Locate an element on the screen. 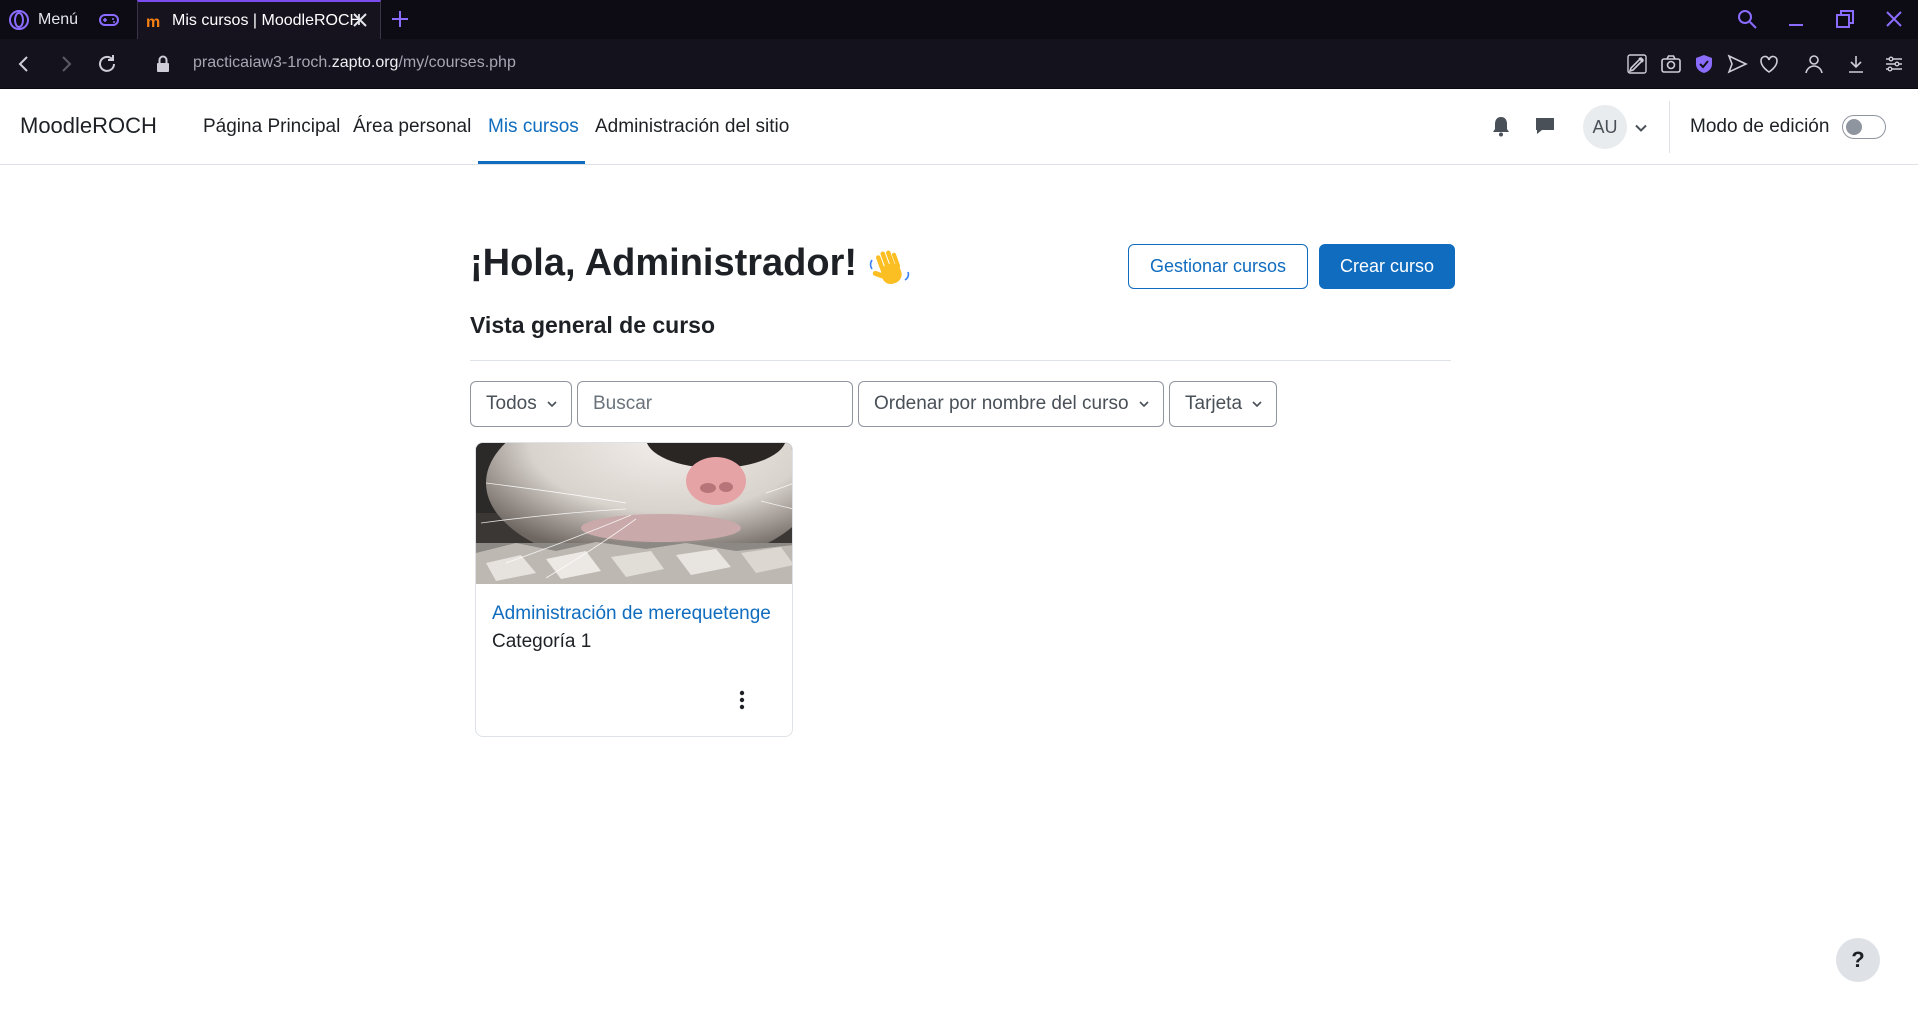 This screenshot has height=1017, width=1918. browser-tab-active: m Mis cursos | MoodleROCH is located at coordinates (259, 19).